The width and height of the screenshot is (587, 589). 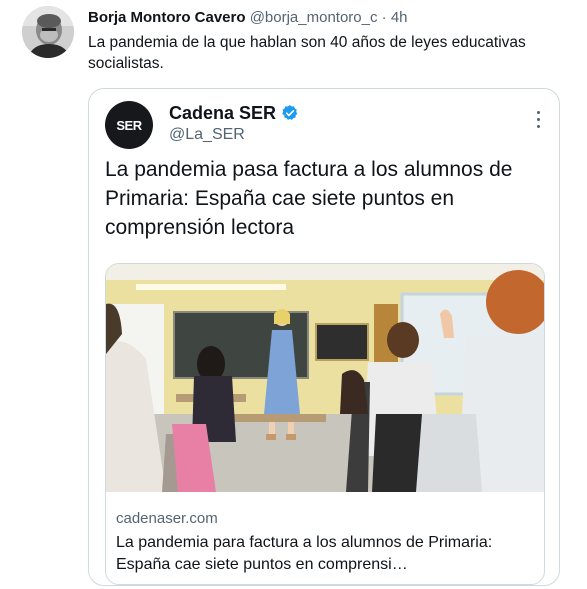 I want to click on link-card-domain: cadenaser.com, so click(x=167, y=519).